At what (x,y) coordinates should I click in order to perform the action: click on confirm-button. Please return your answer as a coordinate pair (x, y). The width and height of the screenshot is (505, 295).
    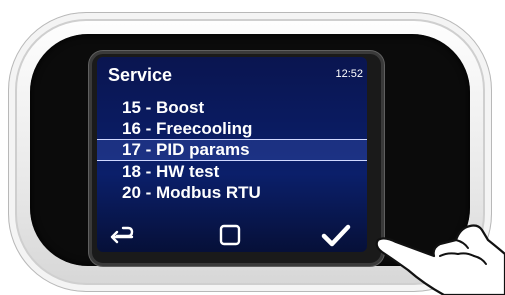
    Looking at the image, I should click on (336, 235).